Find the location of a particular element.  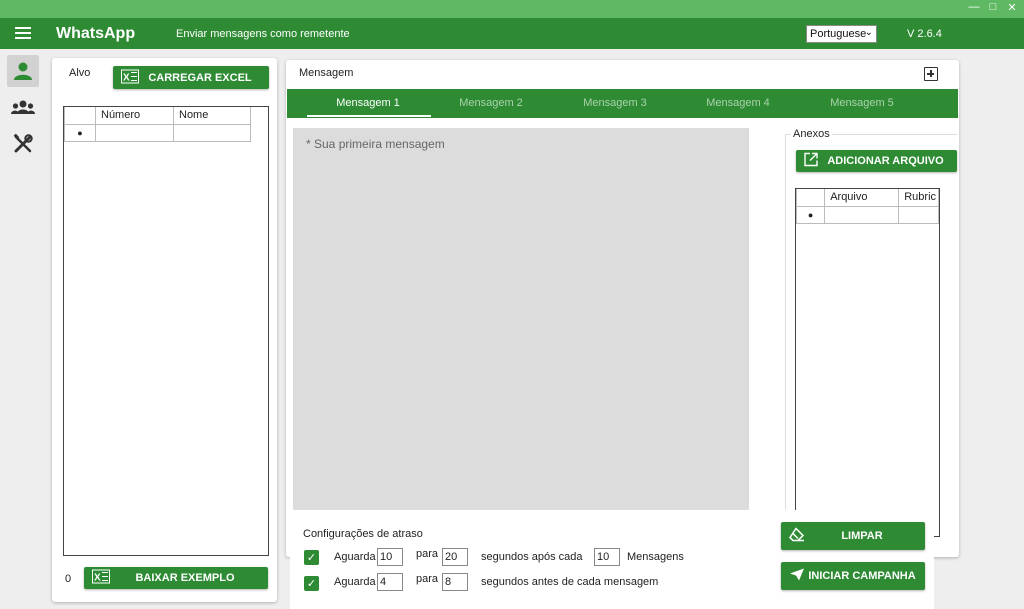

nav-contact-button is located at coordinates (23, 71).